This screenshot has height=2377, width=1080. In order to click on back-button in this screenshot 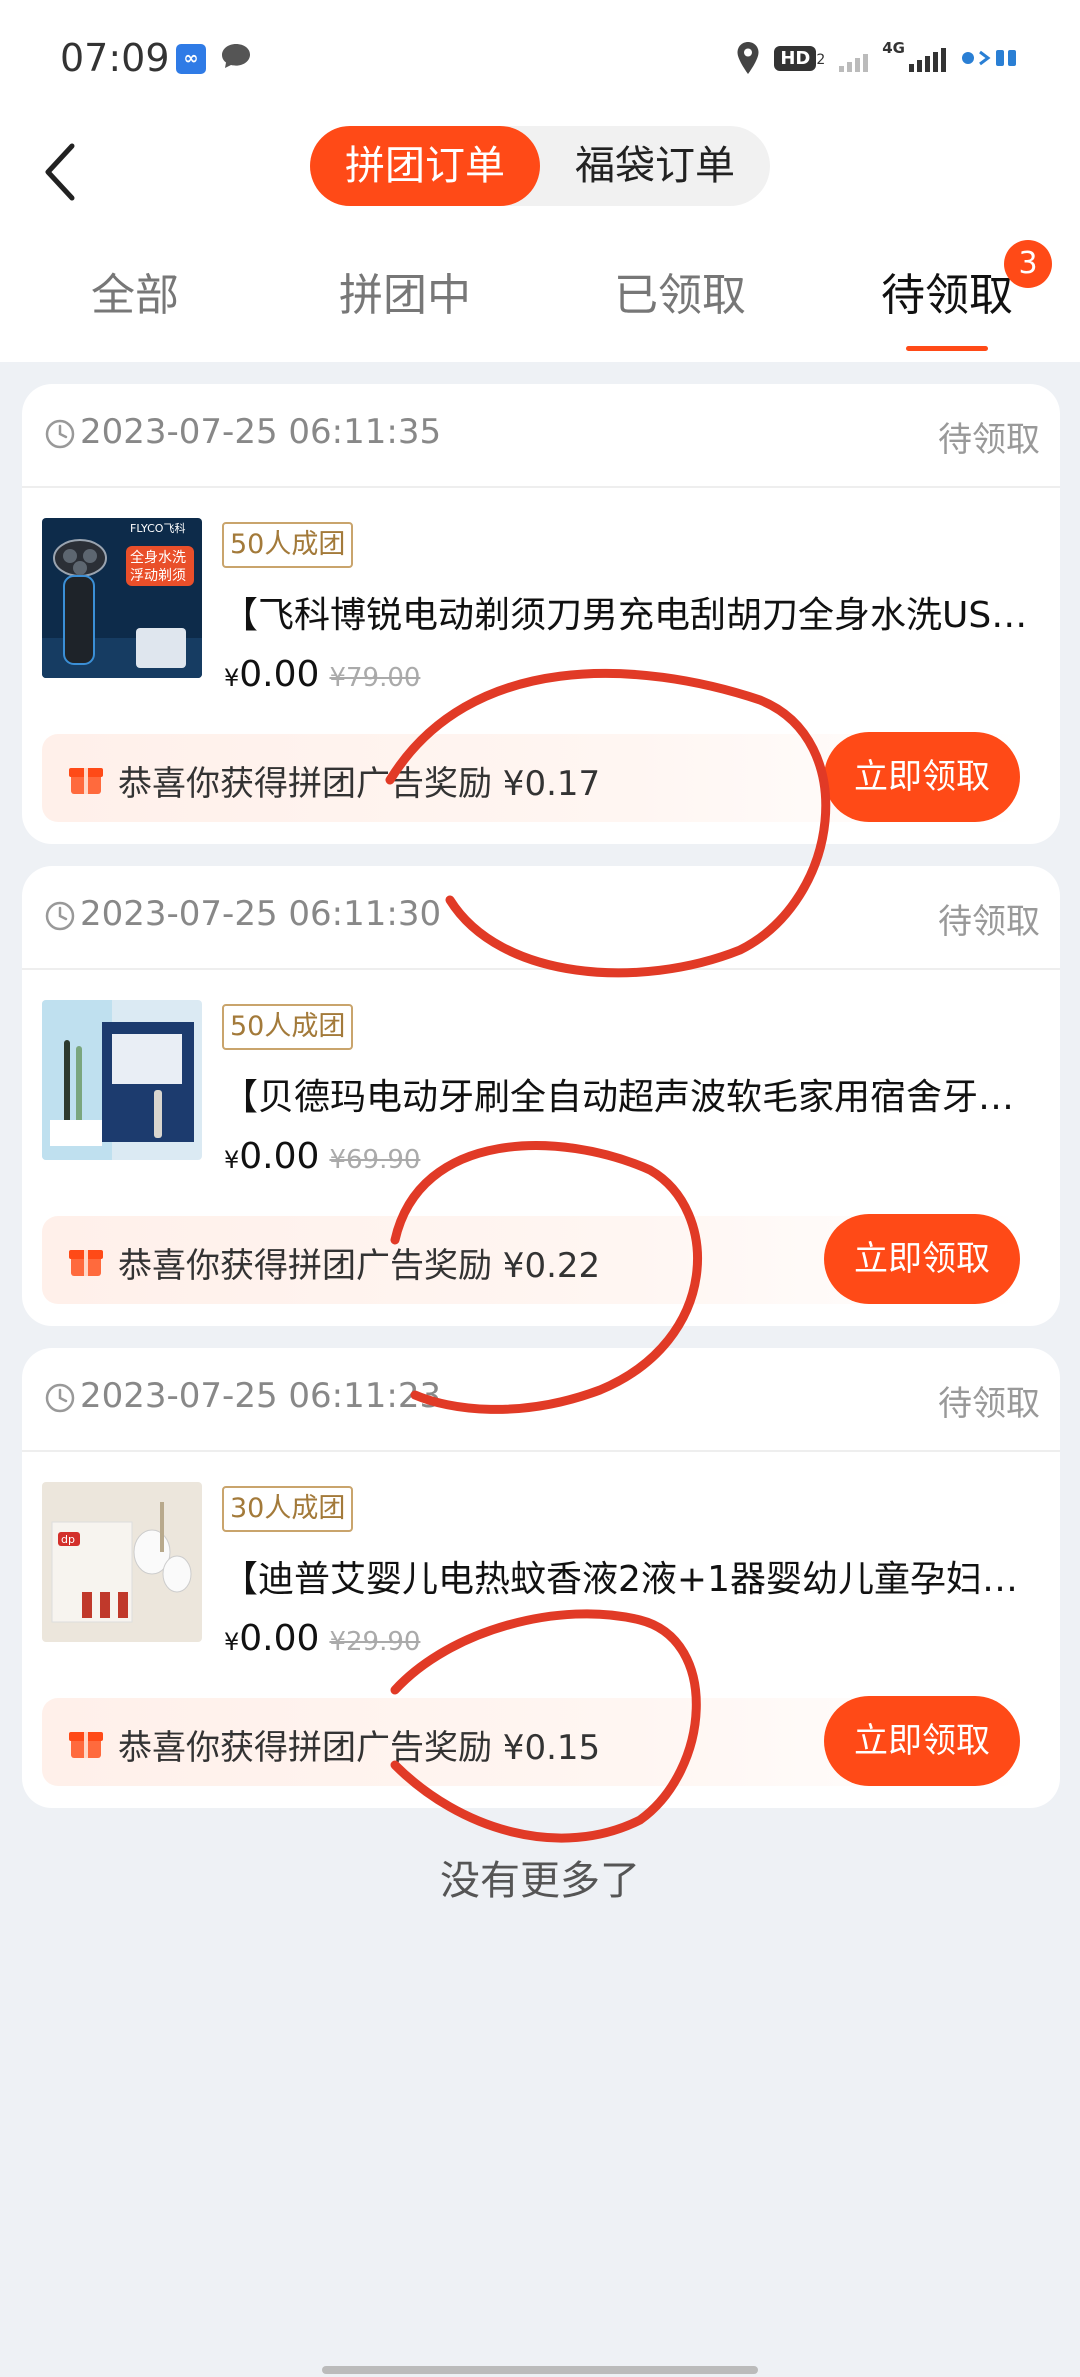, I will do `click(60, 172)`.